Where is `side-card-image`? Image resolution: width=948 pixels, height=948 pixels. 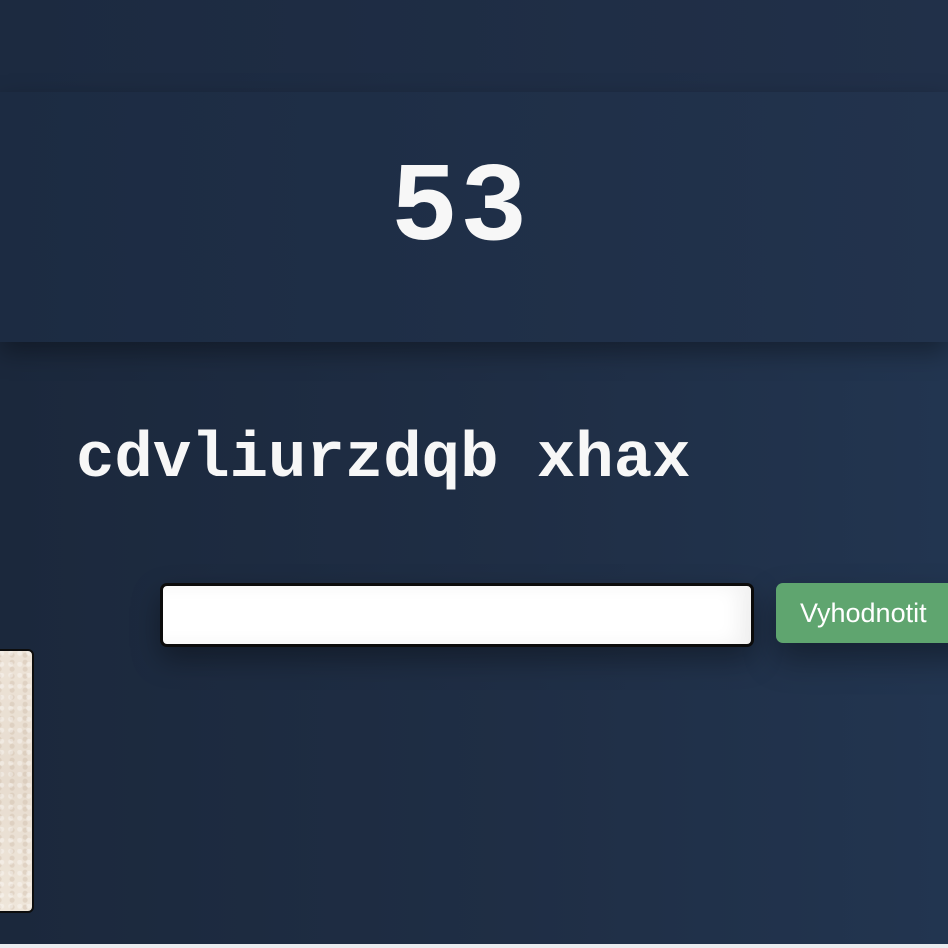
side-card-image is located at coordinates (17, 781).